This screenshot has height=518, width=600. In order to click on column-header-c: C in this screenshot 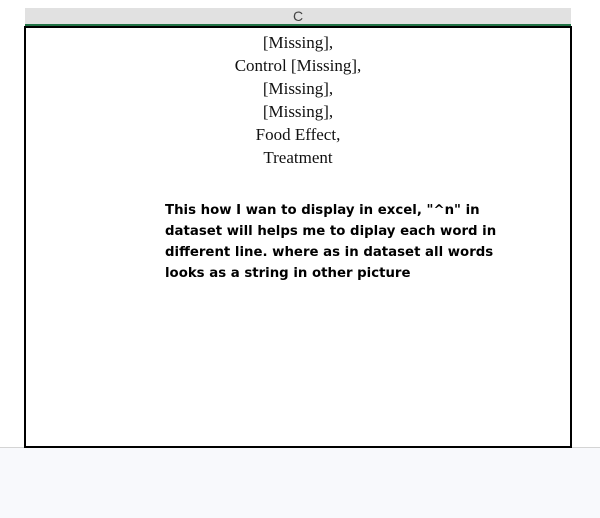, I will do `click(298, 17)`.